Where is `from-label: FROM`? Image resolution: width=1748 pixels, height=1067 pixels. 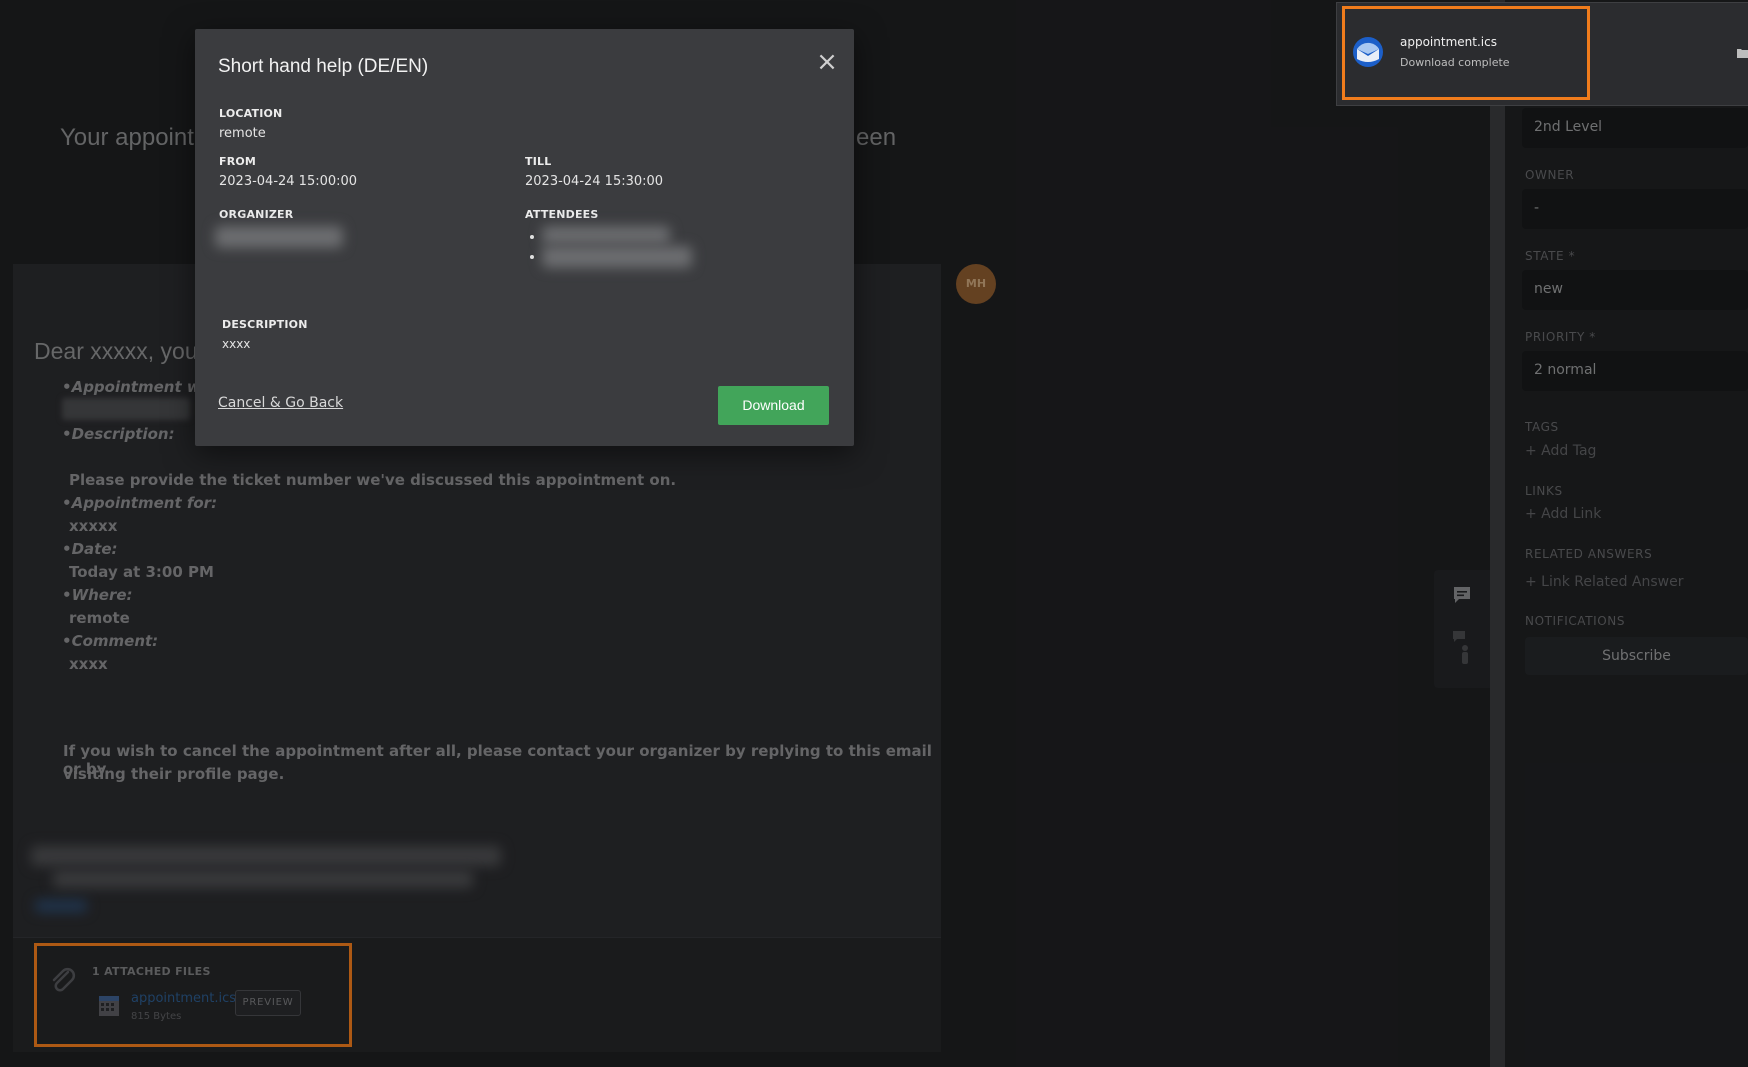 from-label: FROM is located at coordinates (238, 161).